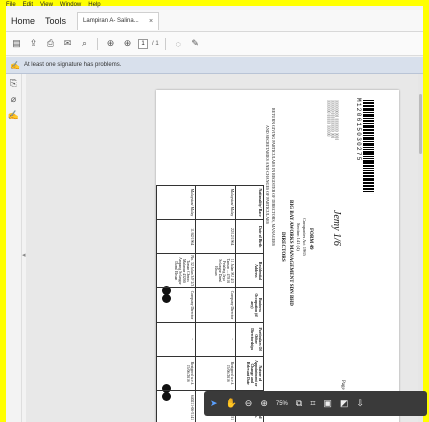 The width and height of the screenshot is (429, 422). I want to click on select-cursor-icon: ➤, so click(214, 403).